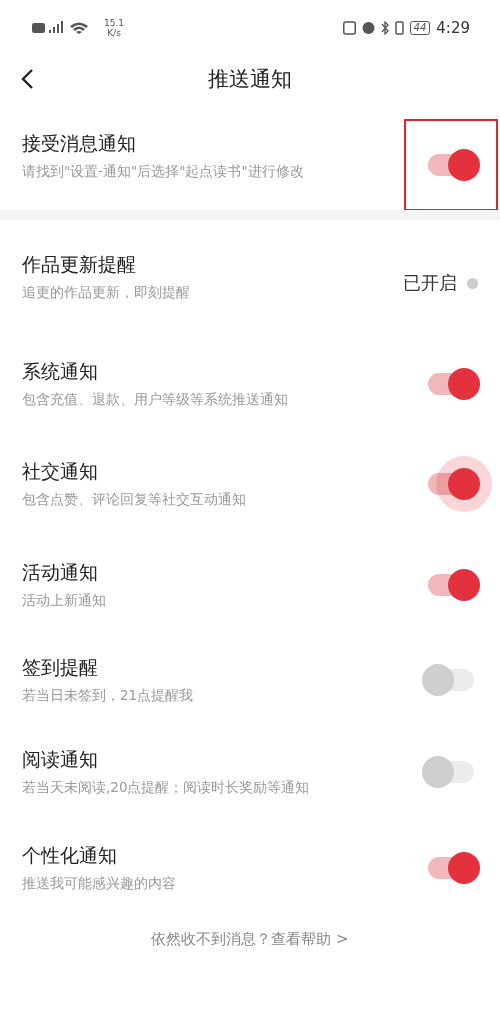 The image size is (500, 1021). What do you see at coordinates (250, 939) in the screenshot?
I see `help-link: 依然收不到消息？查看帮助 >` at bounding box center [250, 939].